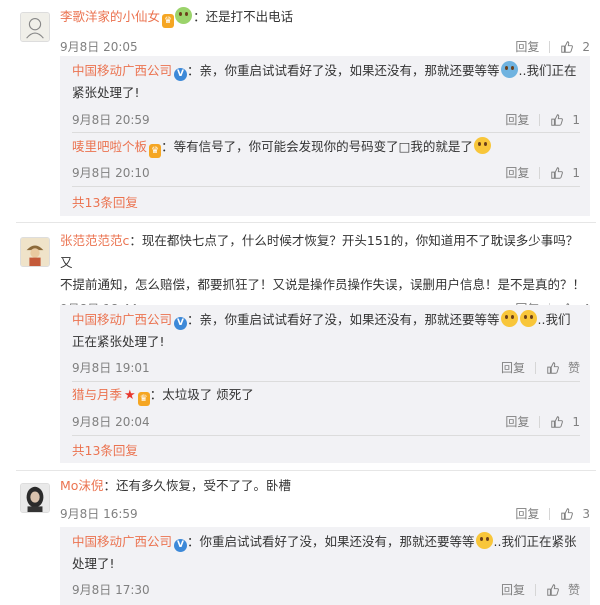 The height and width of the screenshot is (605, 600). What do you see at coordinates (201, 394) in the screenshot?
I see `reply-text: ：太垃圾了 烦死了` at bounding box center [201, 394].